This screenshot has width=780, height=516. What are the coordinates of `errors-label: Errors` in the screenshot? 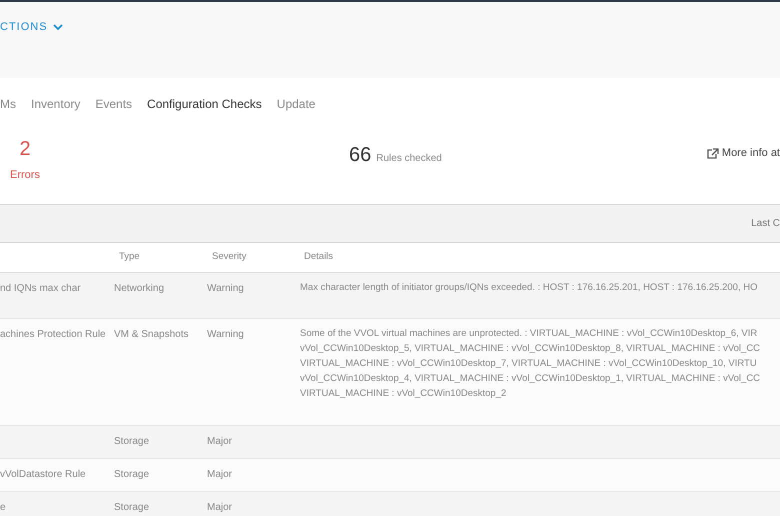 It's located at (25, 175).